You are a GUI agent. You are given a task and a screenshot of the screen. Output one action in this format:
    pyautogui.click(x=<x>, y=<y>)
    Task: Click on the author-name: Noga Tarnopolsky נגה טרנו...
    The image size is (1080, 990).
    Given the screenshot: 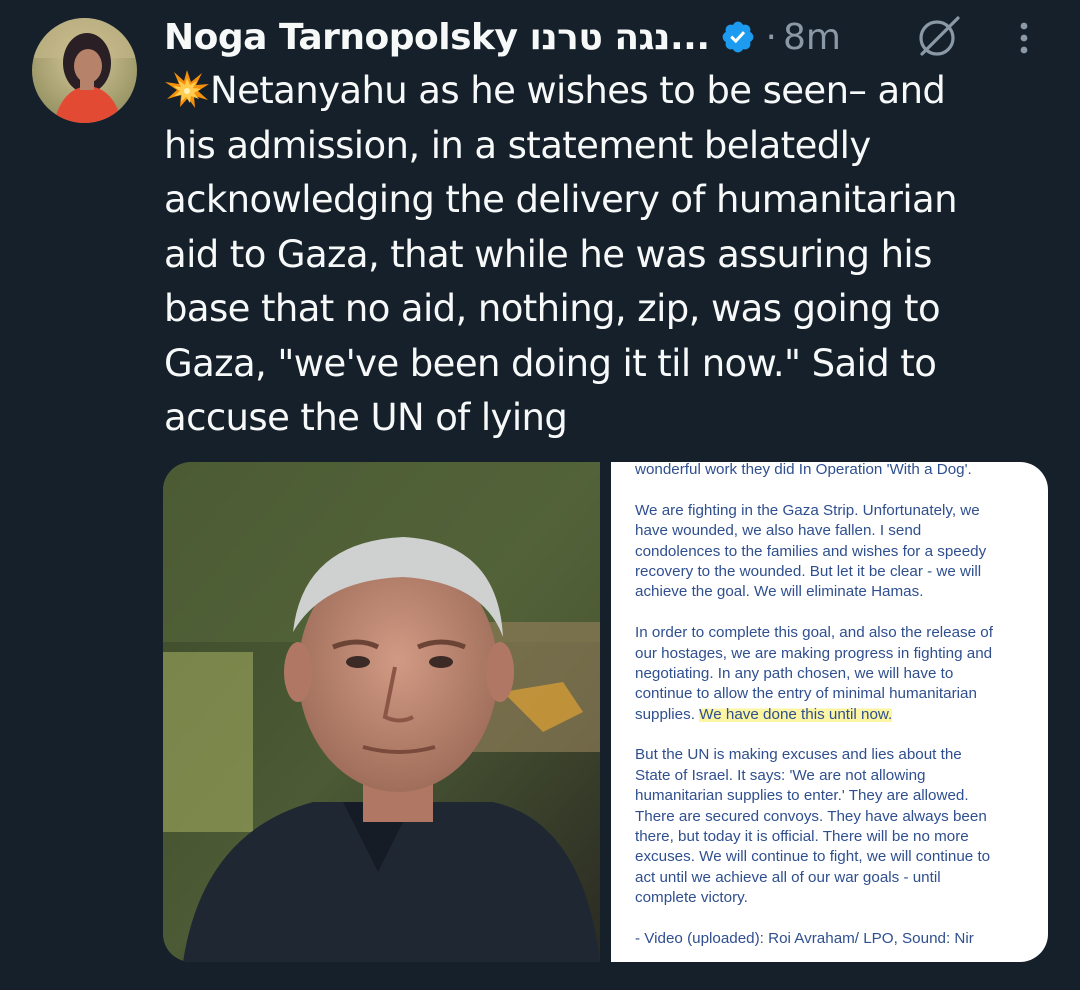 What is the action you would take?
    pyautogui.click(x=437, y=37)
    